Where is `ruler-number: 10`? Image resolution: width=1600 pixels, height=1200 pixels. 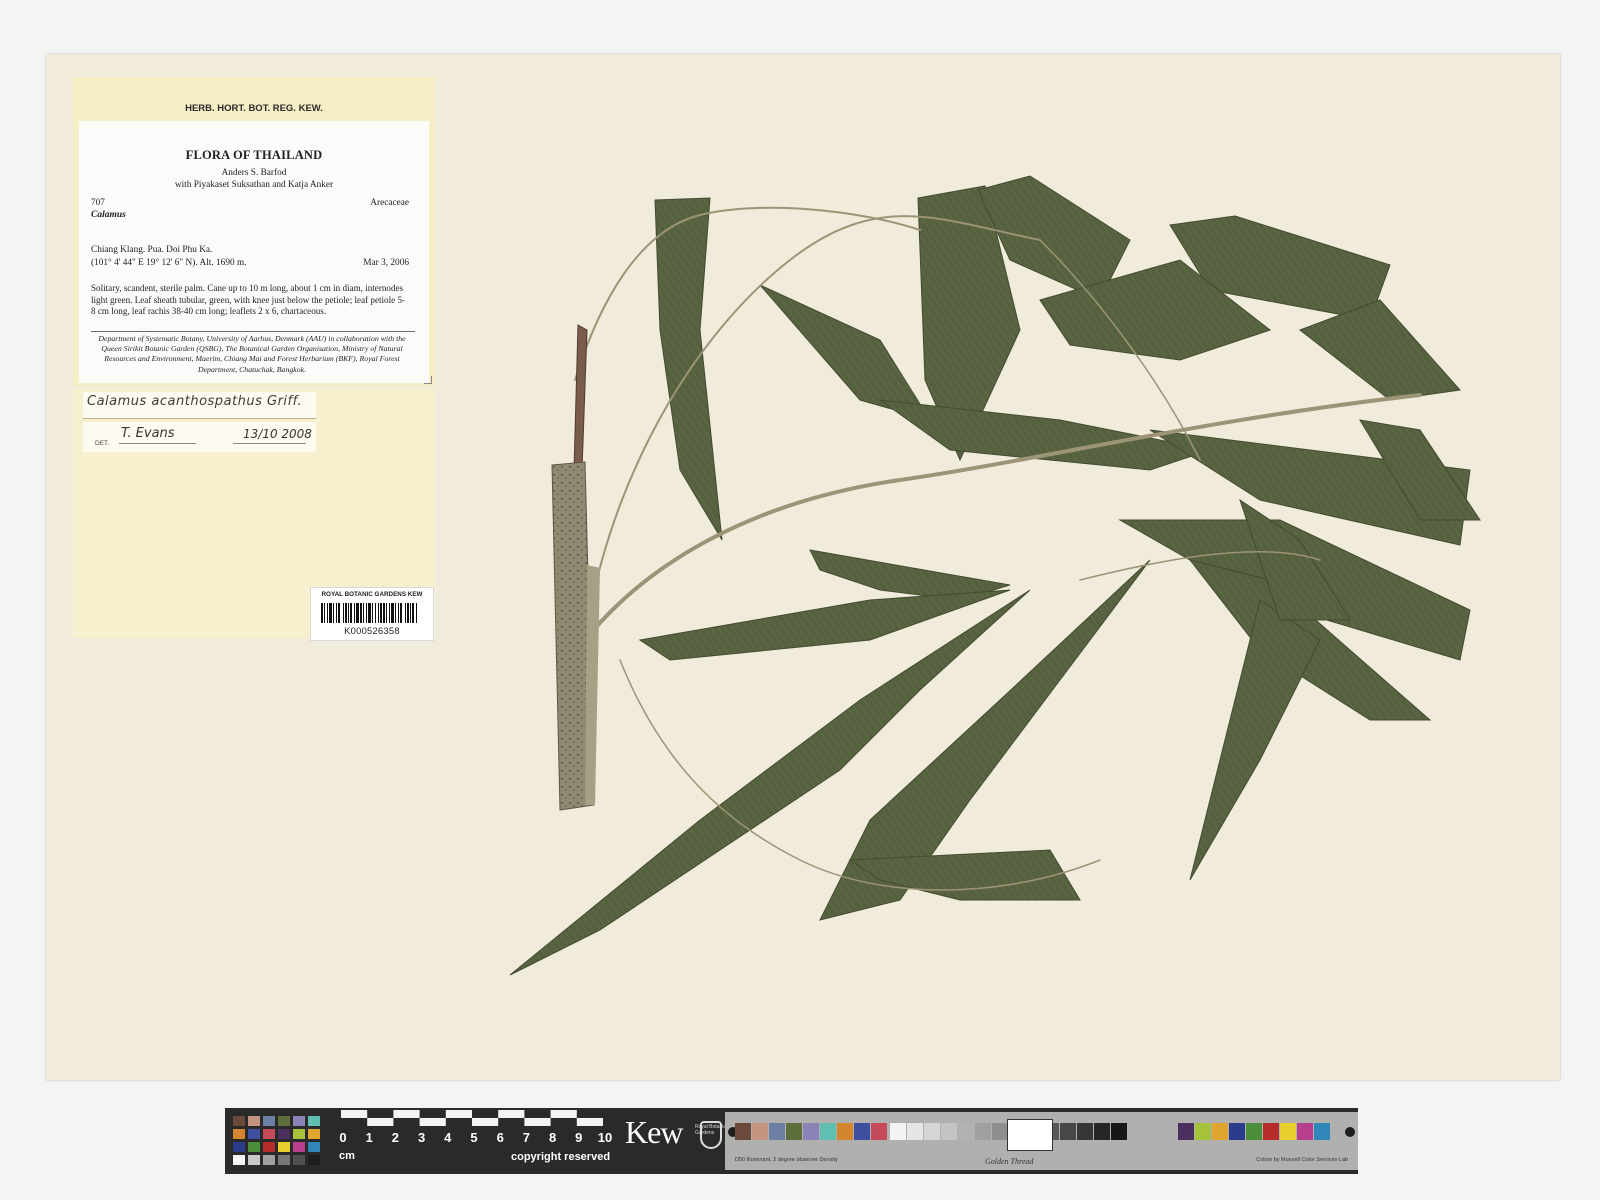
ruler-number: 10 is located at coordinates (605, 1137).